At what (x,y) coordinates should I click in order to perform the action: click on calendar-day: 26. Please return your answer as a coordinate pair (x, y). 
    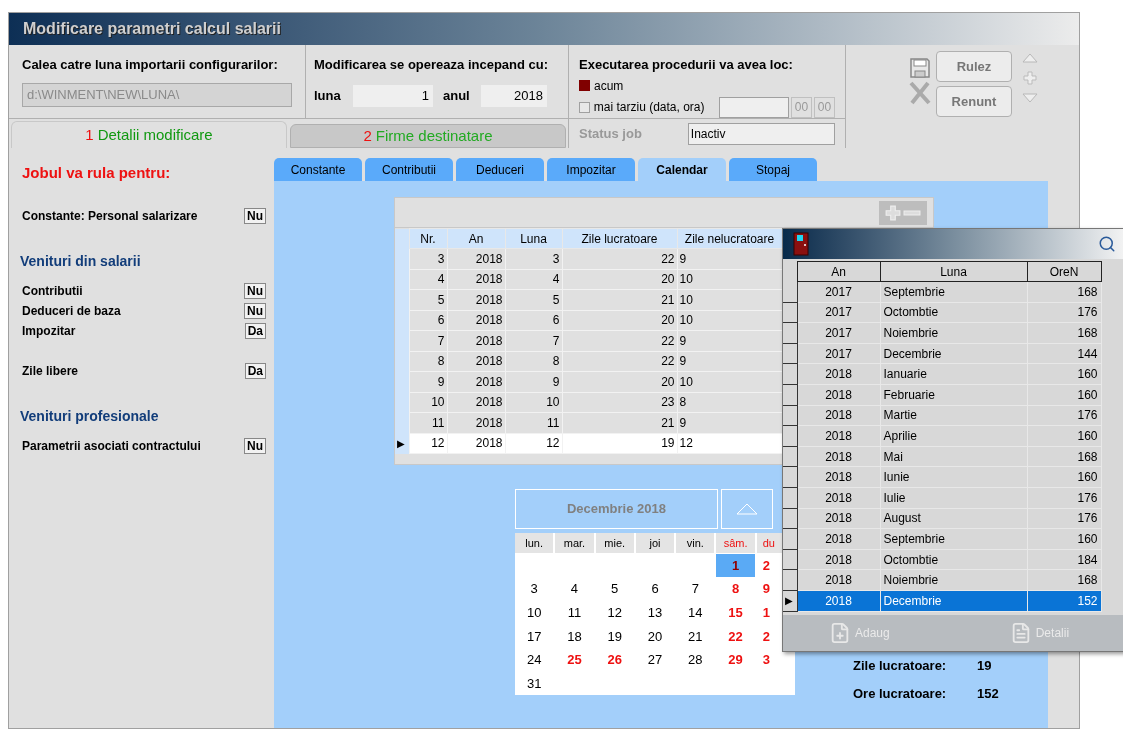
    Looking at the image, I should click on (614, 660).